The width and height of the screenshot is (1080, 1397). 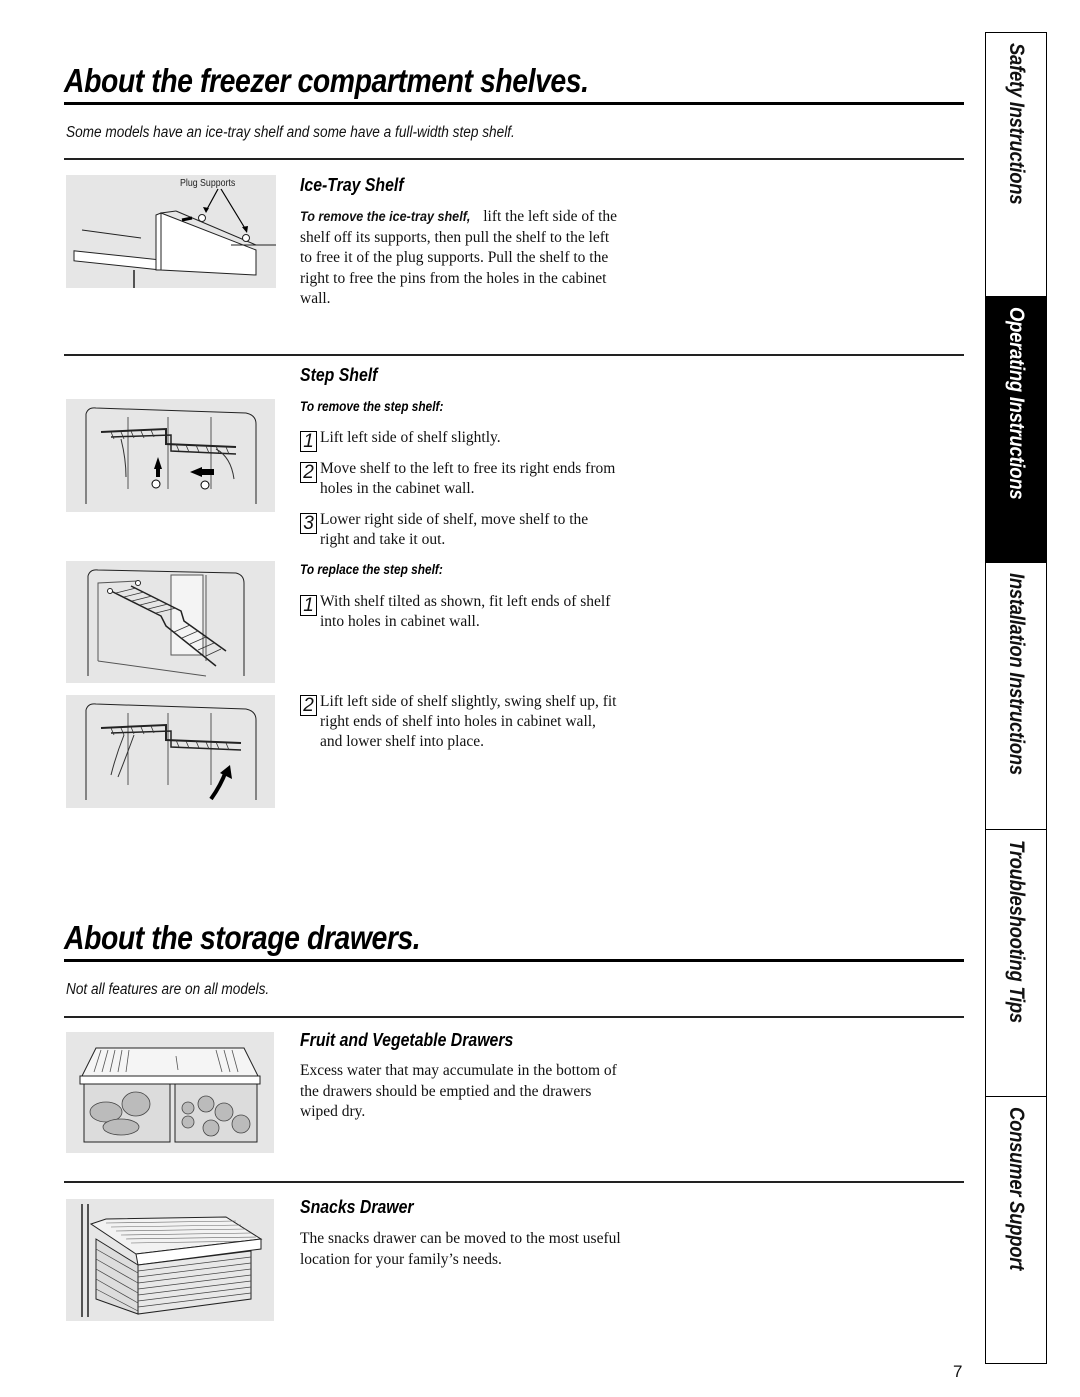 What do you see at coordinates (371, 569) in the screenshot?
I see `replace-step-shelf-heading: To replace the step shelf:` at bounding box center [371, 569].